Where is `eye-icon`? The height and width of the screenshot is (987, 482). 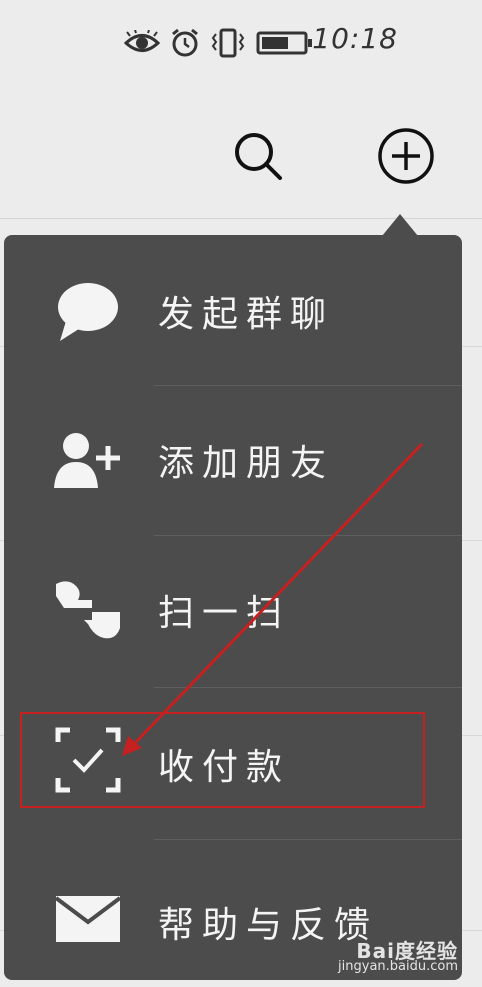 eye-icon is located at coordinates (142, 43).